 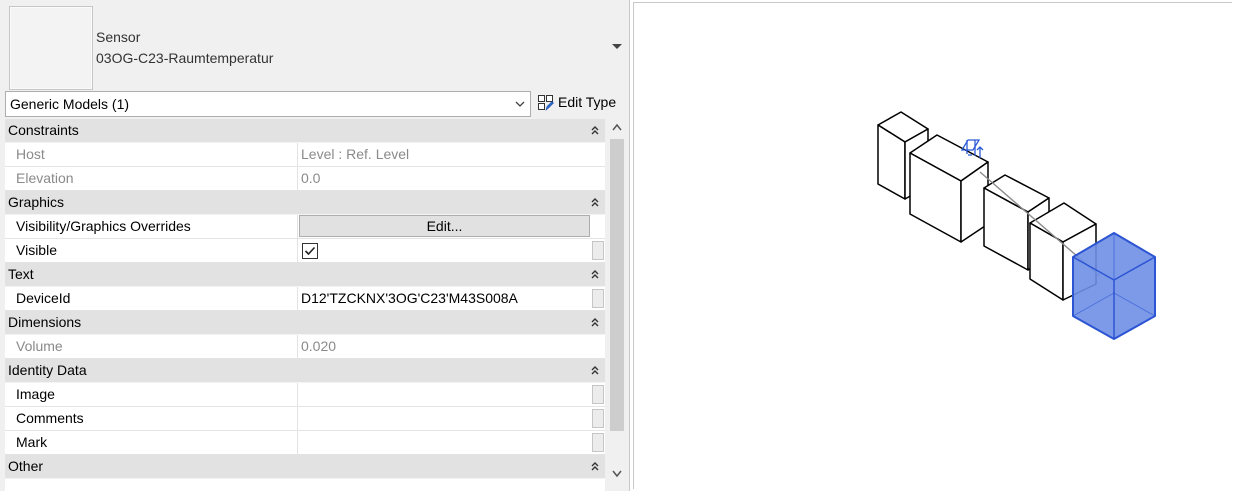 What do you see at coordinates (151, 394) in the screenshot?
I see `param-label: Image` at bounding box center [151, 394].